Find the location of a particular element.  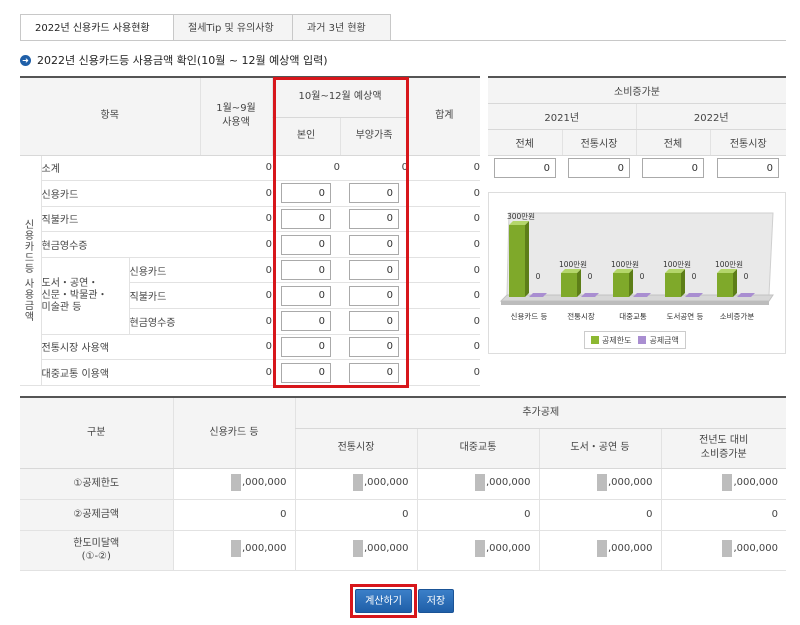

row-label: ②공제금액 is located at coordinates (96, 515).